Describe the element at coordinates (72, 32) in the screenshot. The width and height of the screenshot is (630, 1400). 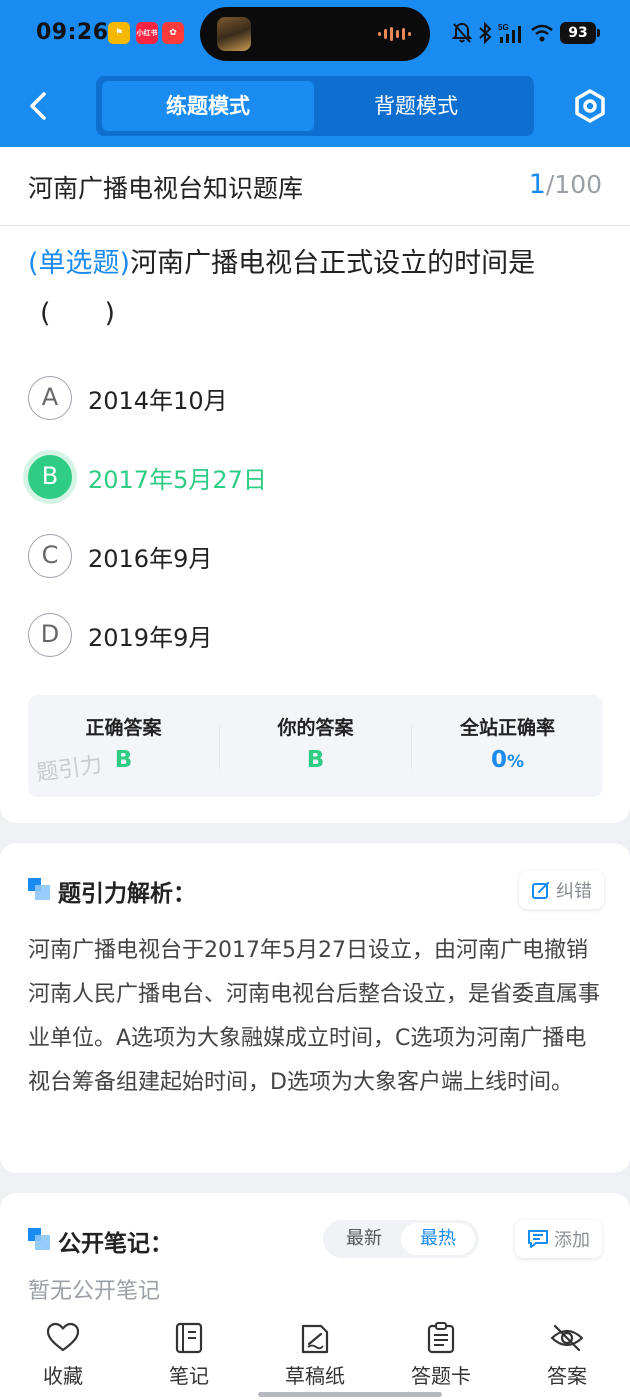
I see `status-time: 09:26` at that location.